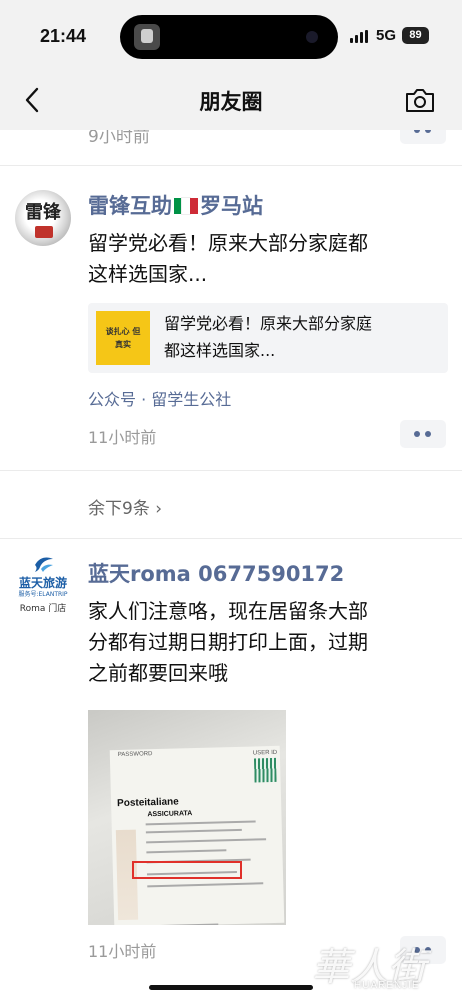 The width and height of the screenshot is (462, 1000). Describe the element at coordinates (63, 36) in the screenshot. I see `status-time: 21:44` at that location.